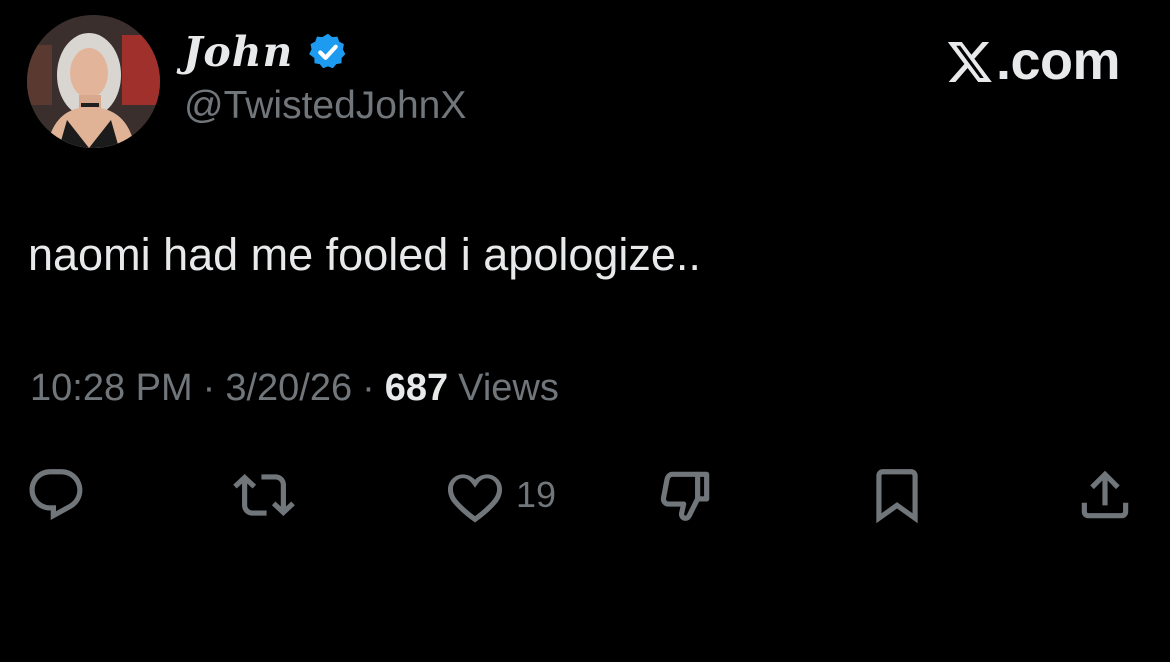 The width and height of the screenshot is (1170, 662). I want to click on tweet-text: naomi had me fooled i apologize.., so click(364, 254).